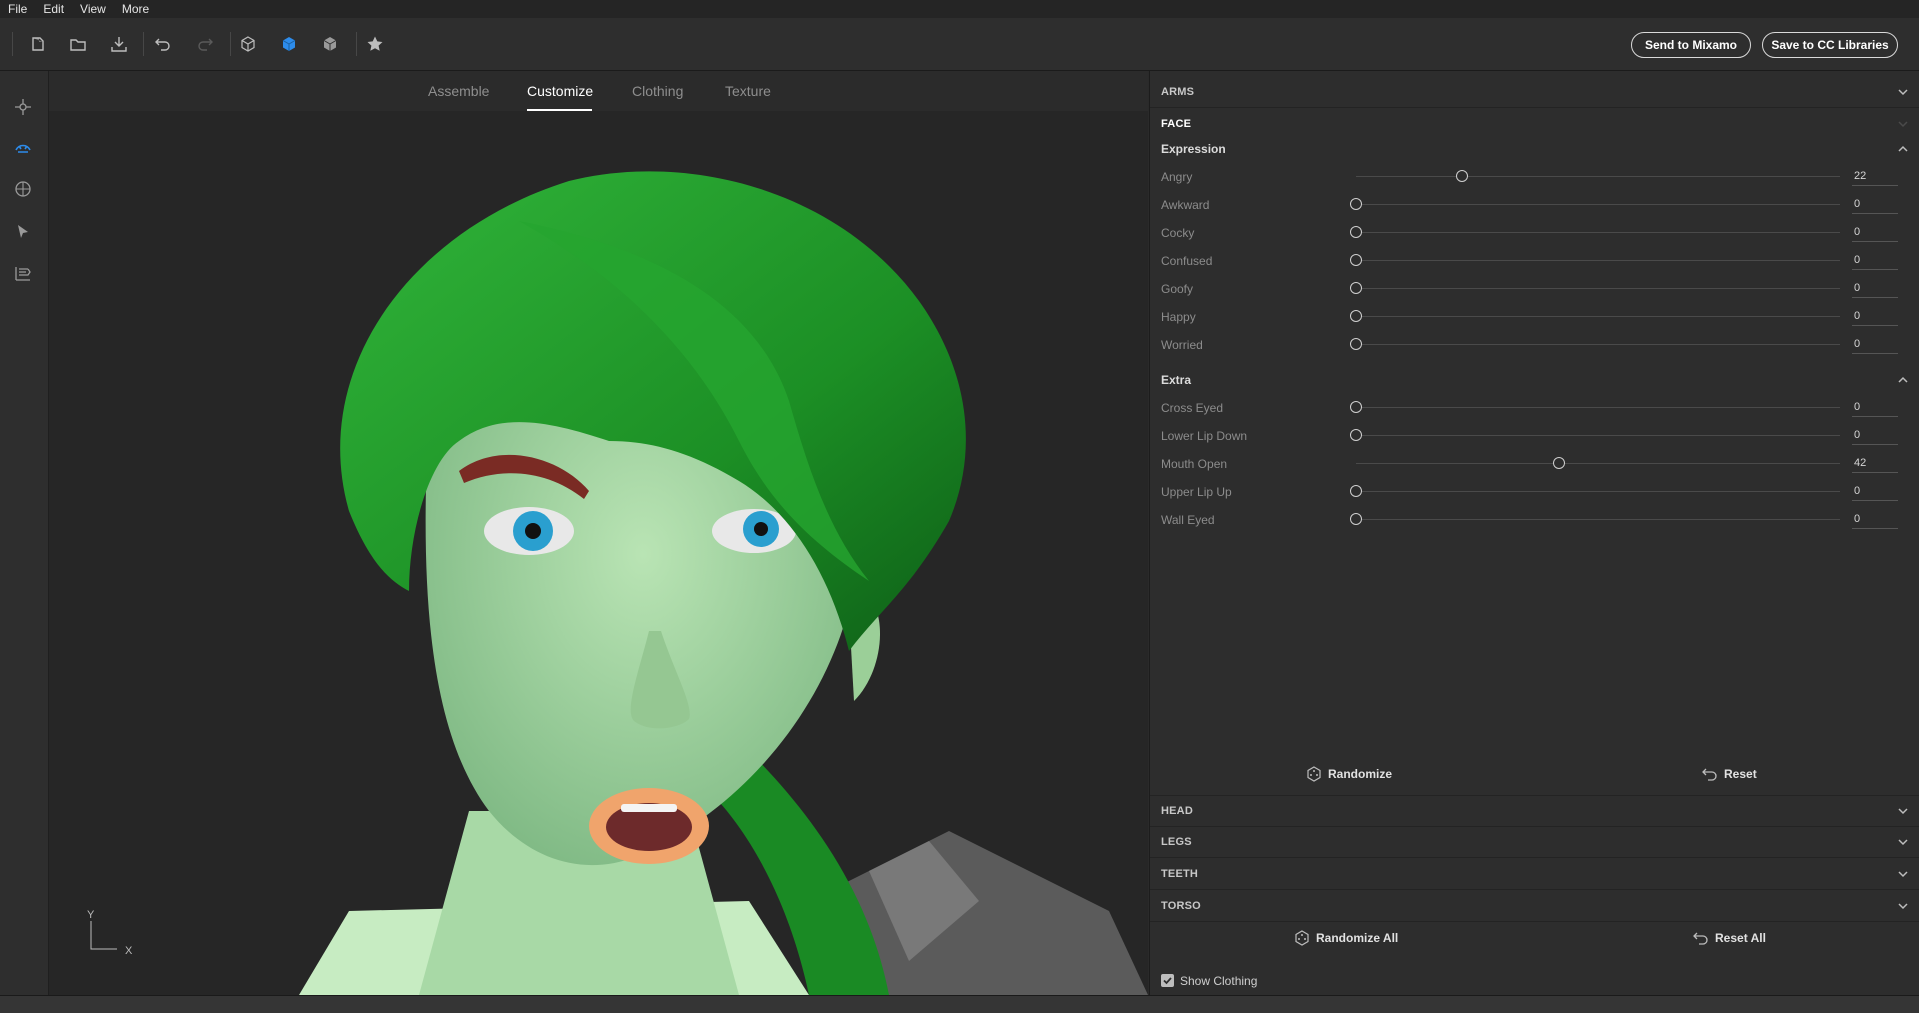 This screenshot has width=1919, height=1013. Describe the element at coordinates (163, 44) in the screenshot. I see `undo-icon` at that location.